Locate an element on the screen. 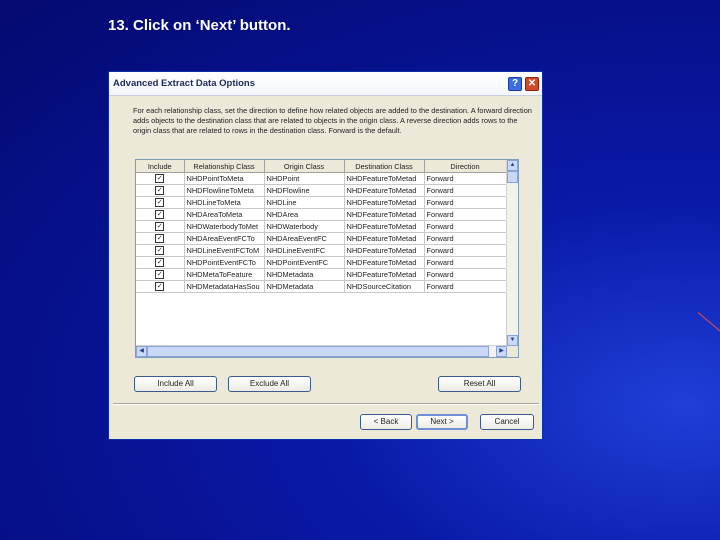 The width and height of the screenshot is (720, 540). column-header-relationship: Relationship Class is located at coordinates (224, 166).